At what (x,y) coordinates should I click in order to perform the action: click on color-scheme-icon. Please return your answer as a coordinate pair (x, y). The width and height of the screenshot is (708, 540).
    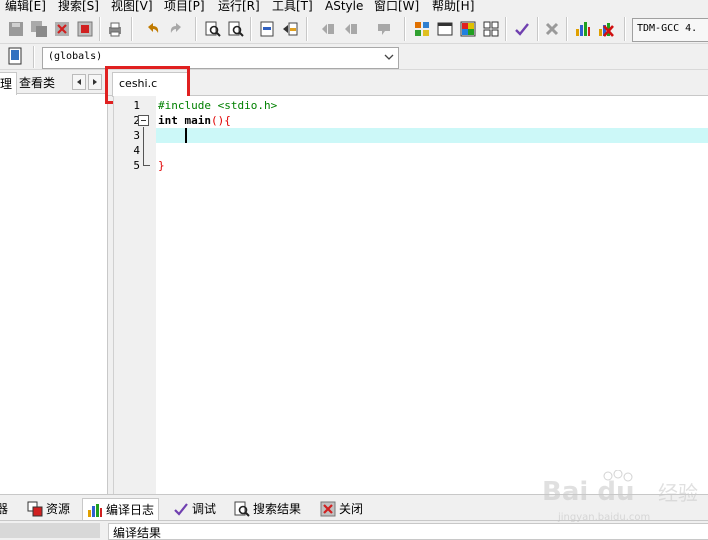
    Looking at the image, I should click on (468, 29).